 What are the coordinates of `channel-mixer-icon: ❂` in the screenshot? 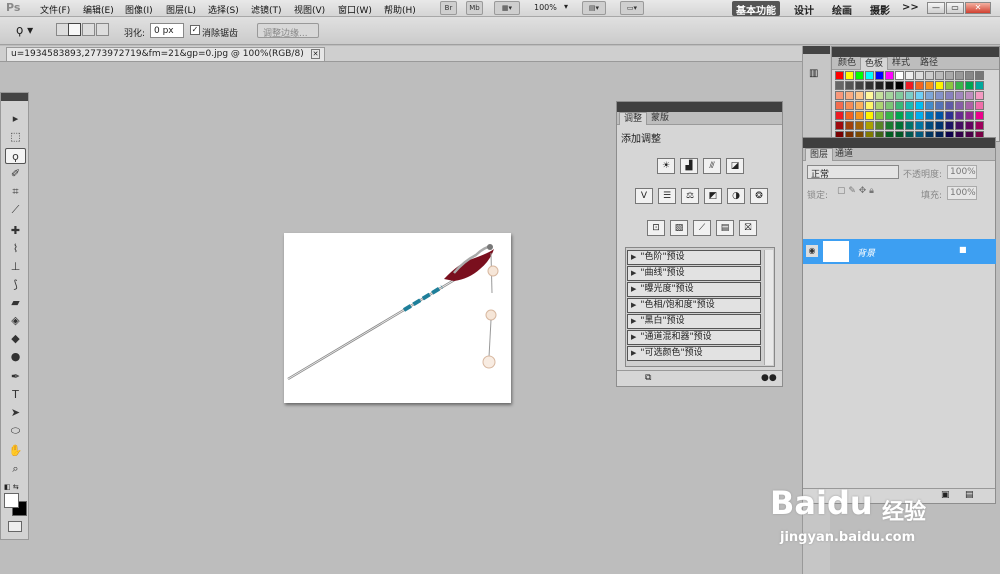 It's located at (759, 196).